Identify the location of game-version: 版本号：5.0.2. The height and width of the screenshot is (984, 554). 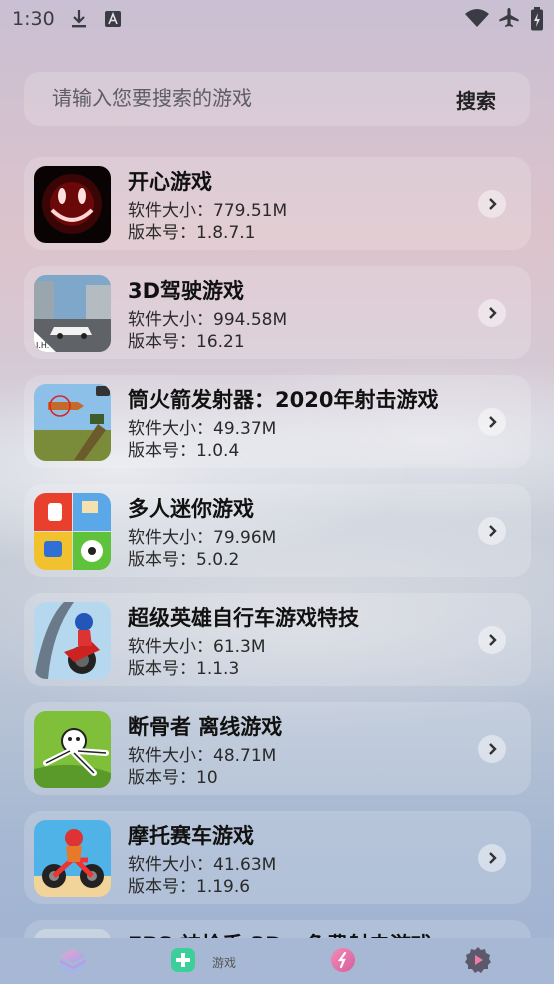
(184, 560).